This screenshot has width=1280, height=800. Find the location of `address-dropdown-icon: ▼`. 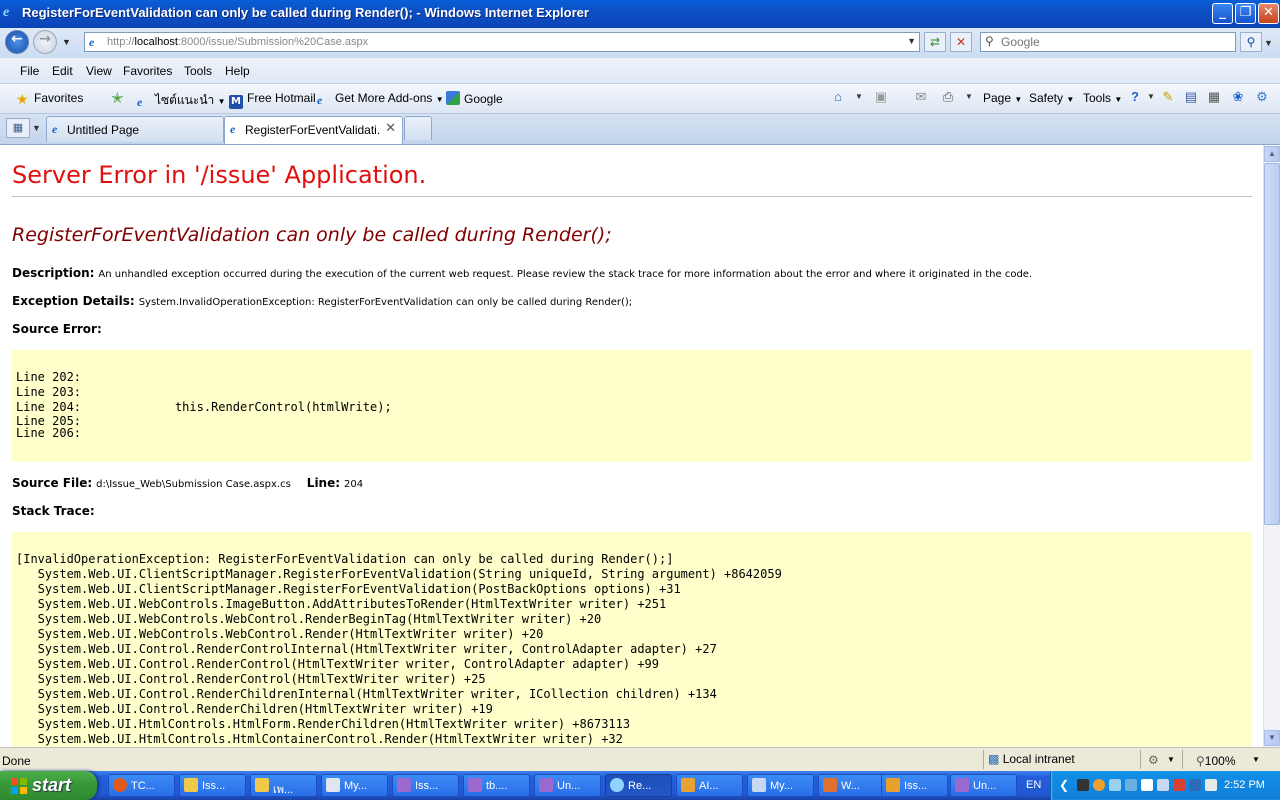

address-dropdown-icon: ▼ is located at coordinates (911, 41).